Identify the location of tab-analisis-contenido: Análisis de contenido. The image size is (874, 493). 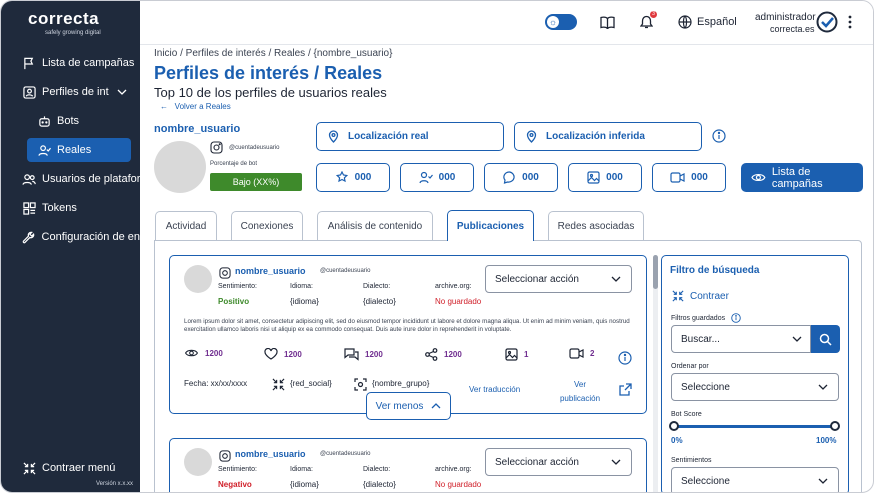
(375, 225).